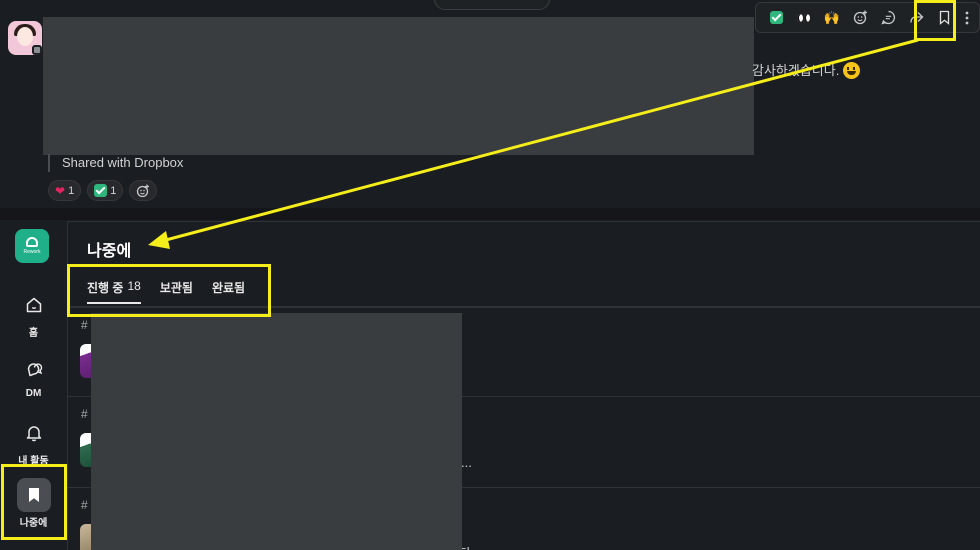 Image resolution: width=980 pixels, height=550 pixels. What do you see at coordinates (935, 20) in the screenshot?
I see `highlight-save-button` at bounding box center [935, 20].